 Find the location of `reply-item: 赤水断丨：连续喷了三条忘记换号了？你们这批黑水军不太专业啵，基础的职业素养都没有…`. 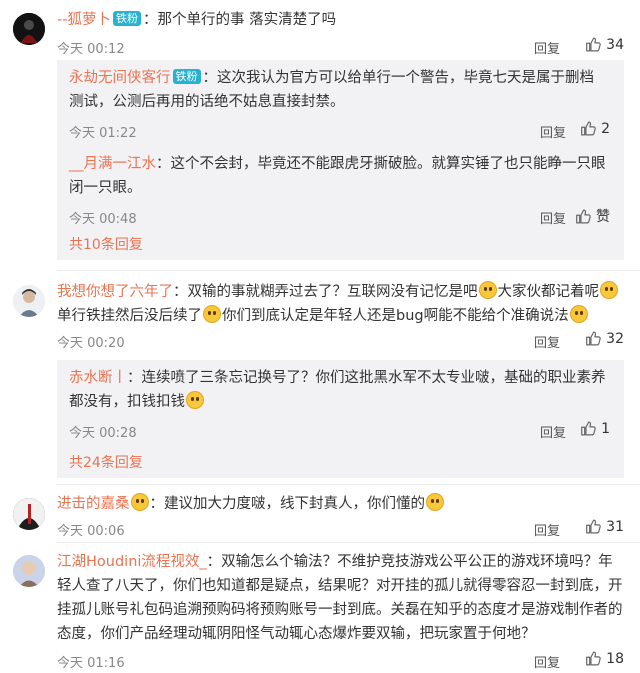

reply-item: 赤水断丨：连续喷了三条忘记换号了？你们这批黑水军不太专业啵，基础的职业素养都没有… is located at coordinates (346, 403).